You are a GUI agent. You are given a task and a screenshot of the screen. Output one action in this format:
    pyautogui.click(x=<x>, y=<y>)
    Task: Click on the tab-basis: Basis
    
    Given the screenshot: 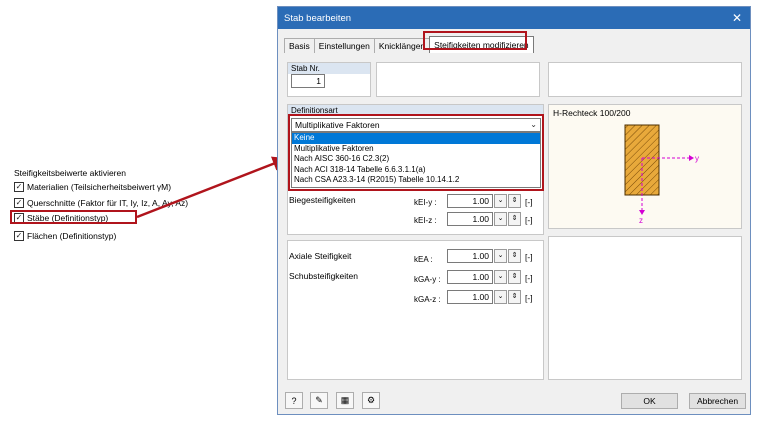 What is the action you would take?
    pyautogui.click(x=299, y=45)
    